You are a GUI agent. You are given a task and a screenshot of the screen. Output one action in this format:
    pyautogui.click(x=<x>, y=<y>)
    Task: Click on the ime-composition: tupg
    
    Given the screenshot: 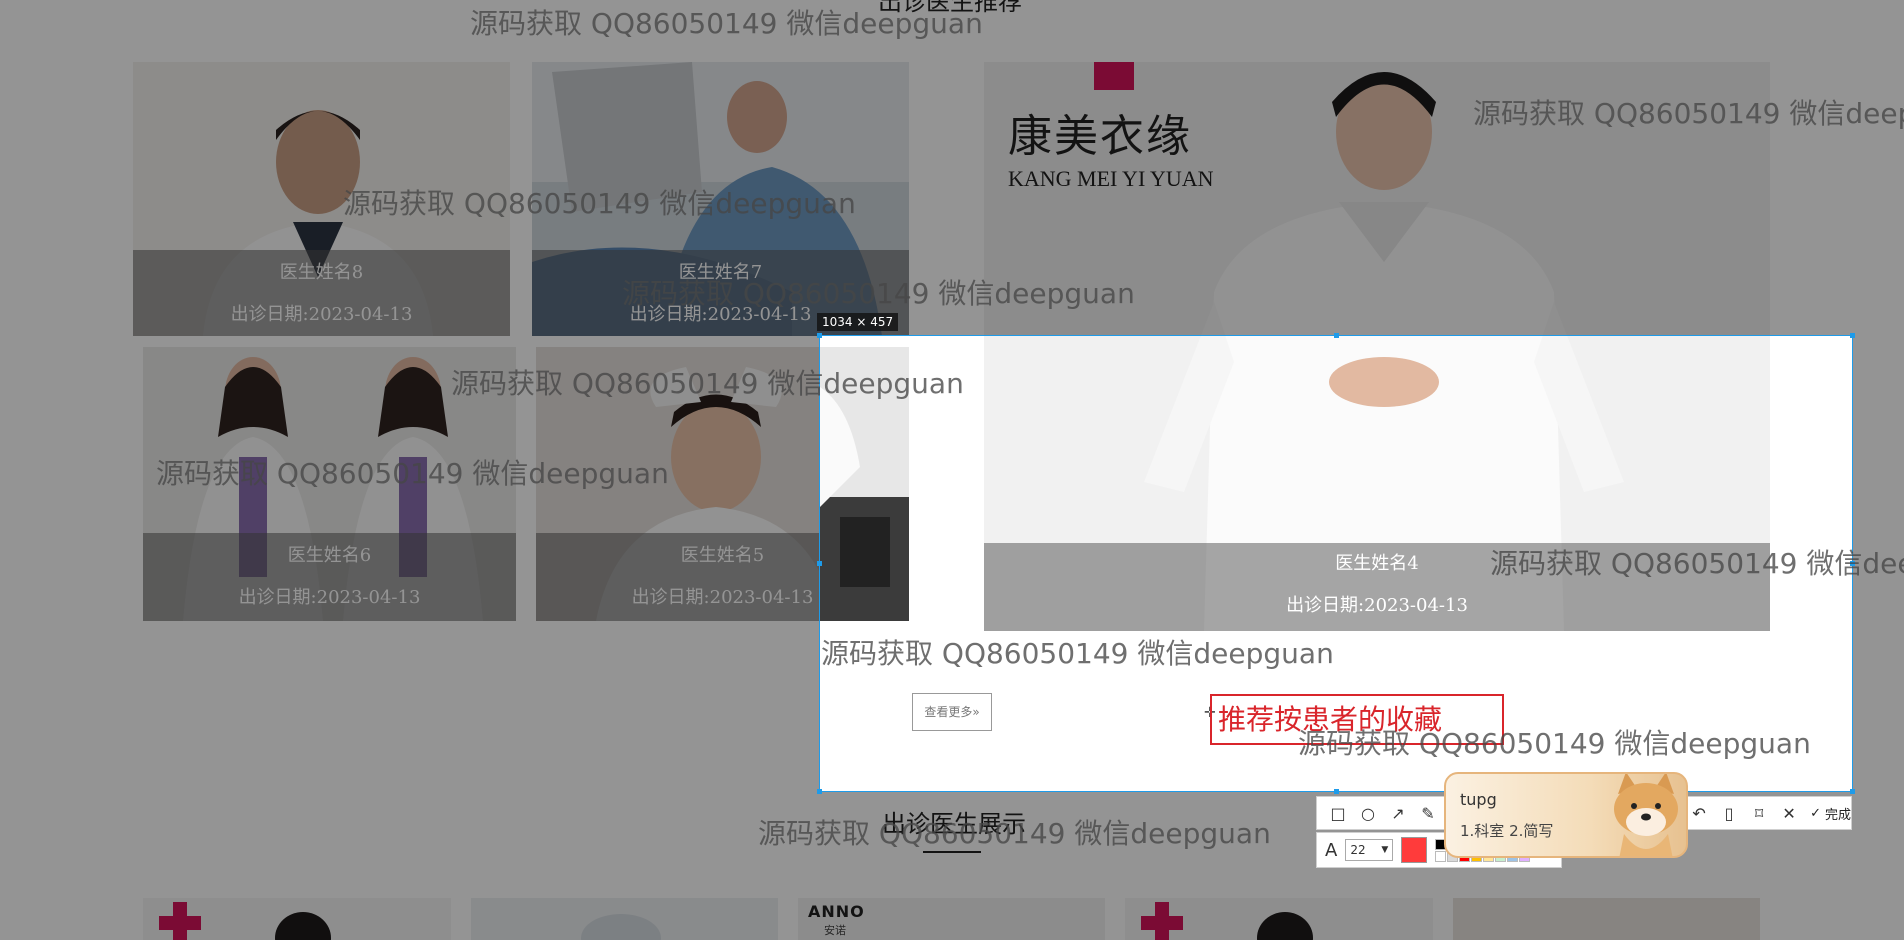 What is the action you would take?
    pyautogui.click(x=1478, y=799)
    